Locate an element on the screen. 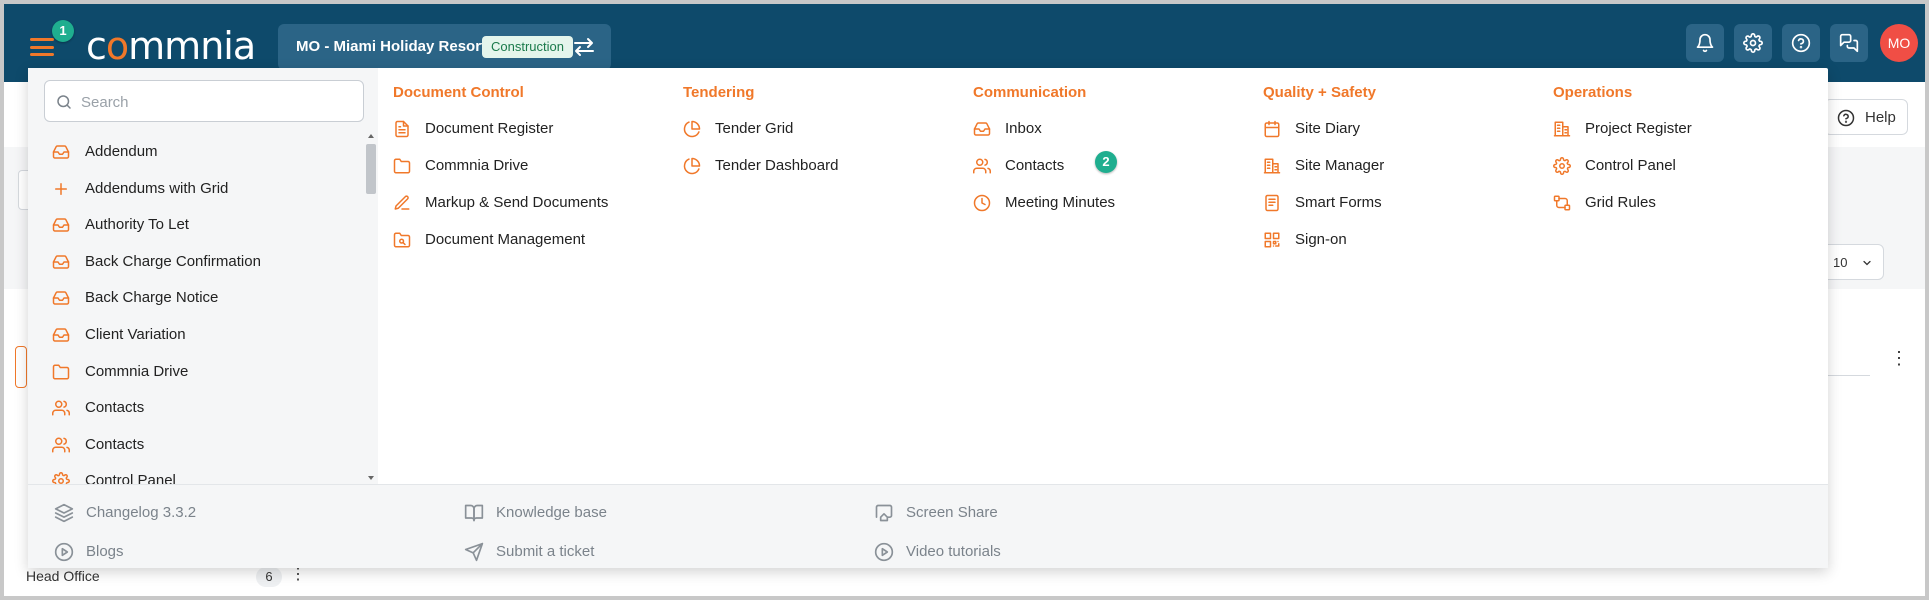 Image resolution: width=1929 pixels, height=600 pixels. page-help-button: Help is located at coordinates (1866, 117).